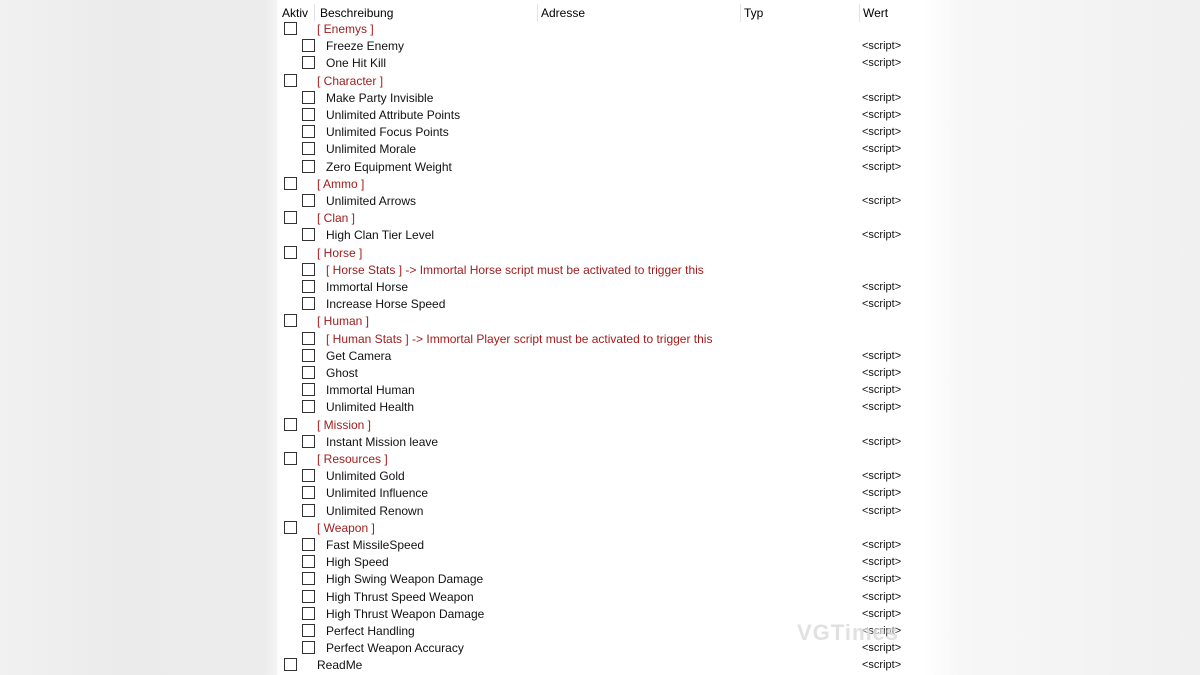  I want to click on table-row: Increase Horse Speed <script>, so click(598, 304).